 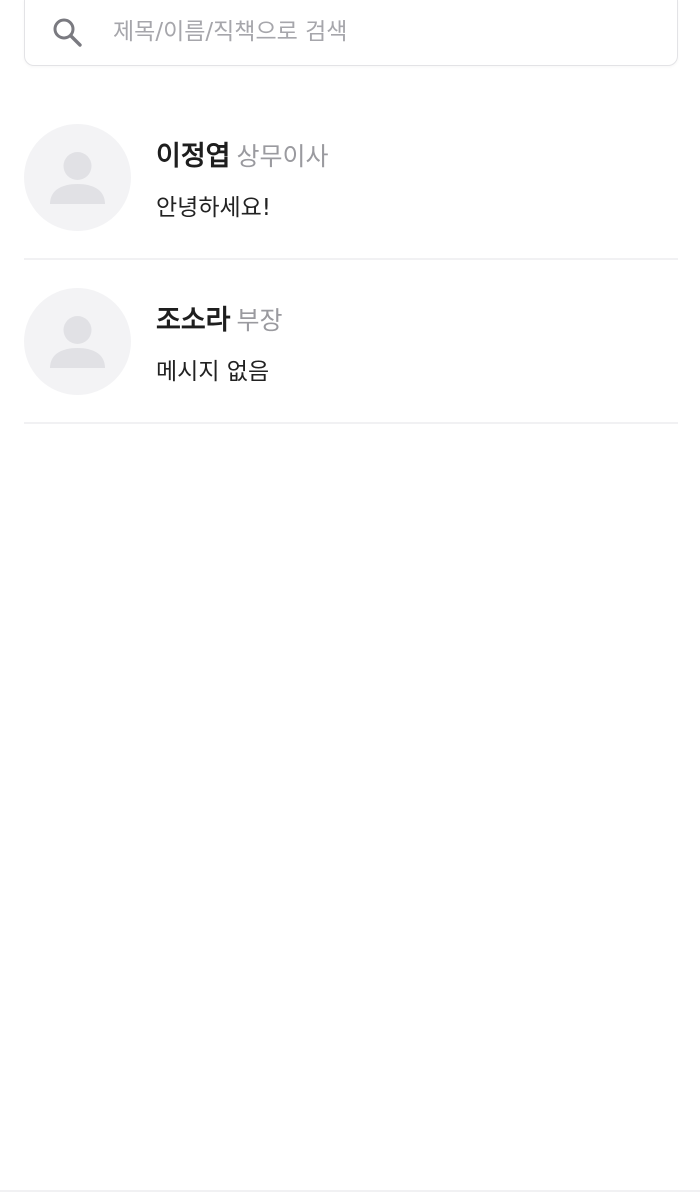 I want to click on contact-name: 조소라, so click(x=193, y=320).